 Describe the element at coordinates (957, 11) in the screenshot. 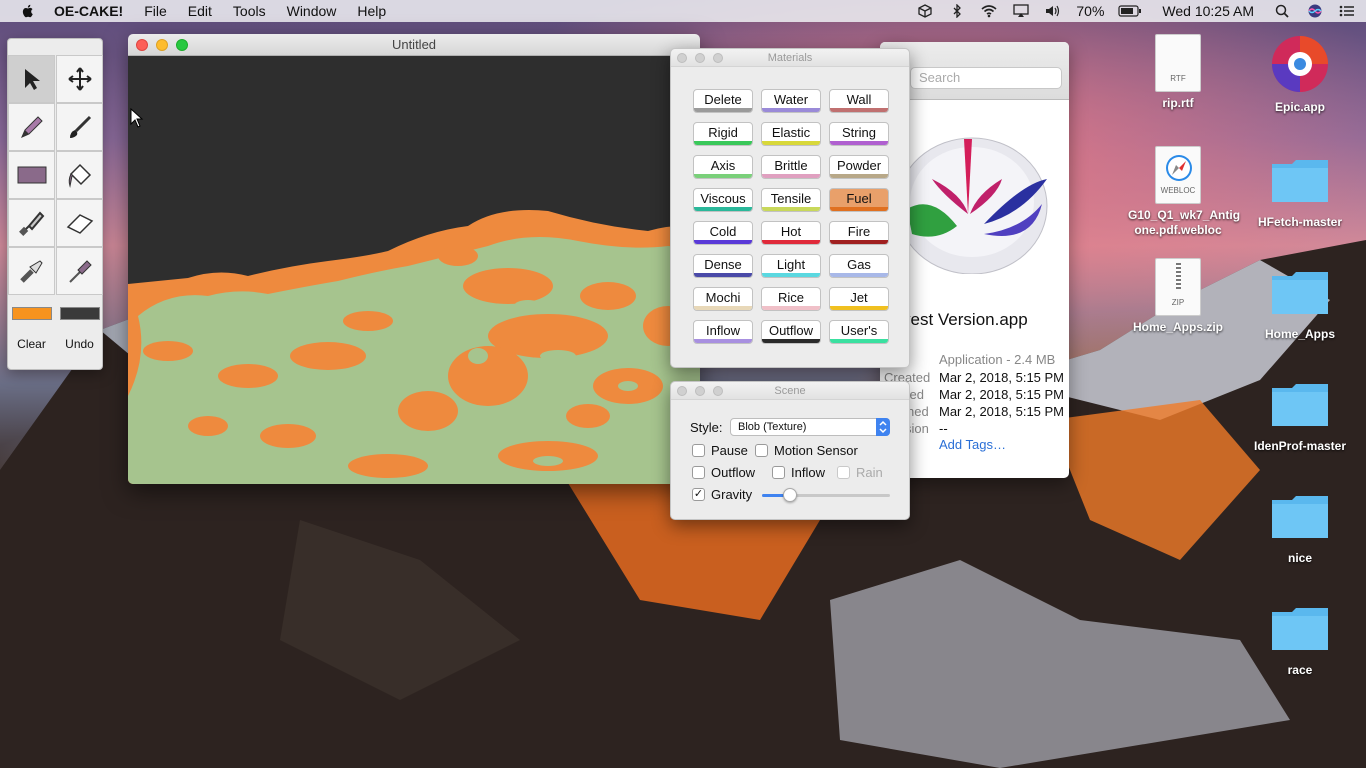

I see `bluetooth-icon` at that location.